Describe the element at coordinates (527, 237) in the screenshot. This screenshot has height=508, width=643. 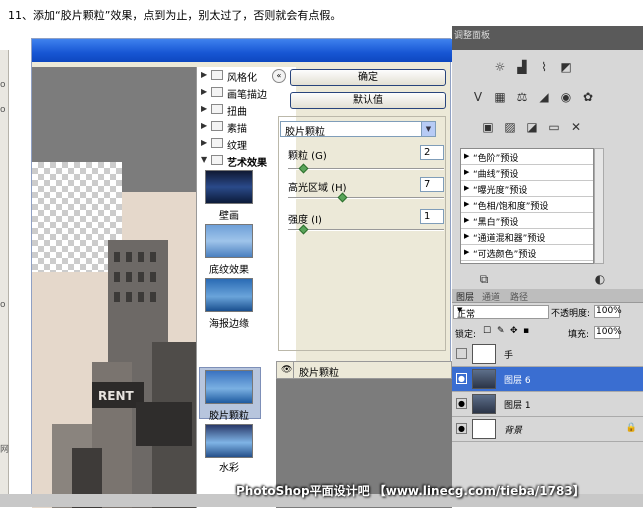
I see `preset-item: ▶ “通道混和器”预设` at that location.